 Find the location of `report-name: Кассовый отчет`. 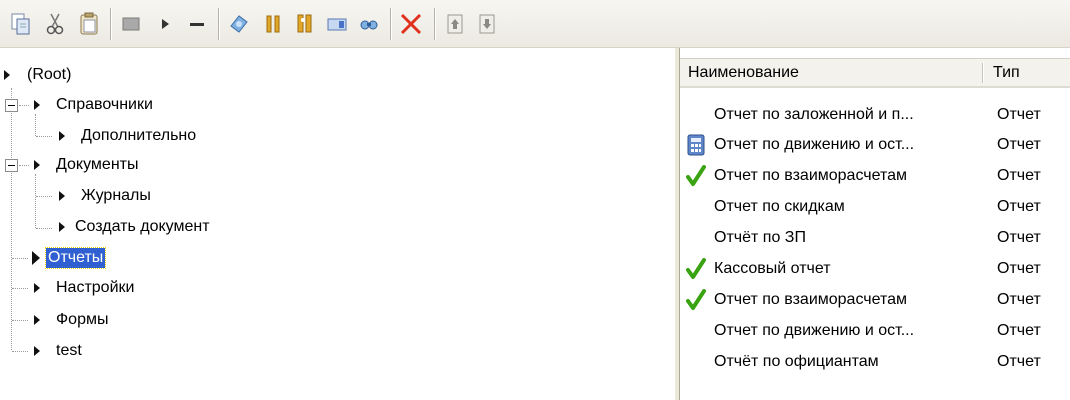

report-name: Кассовый отчет is located at coordinates (772, 268).